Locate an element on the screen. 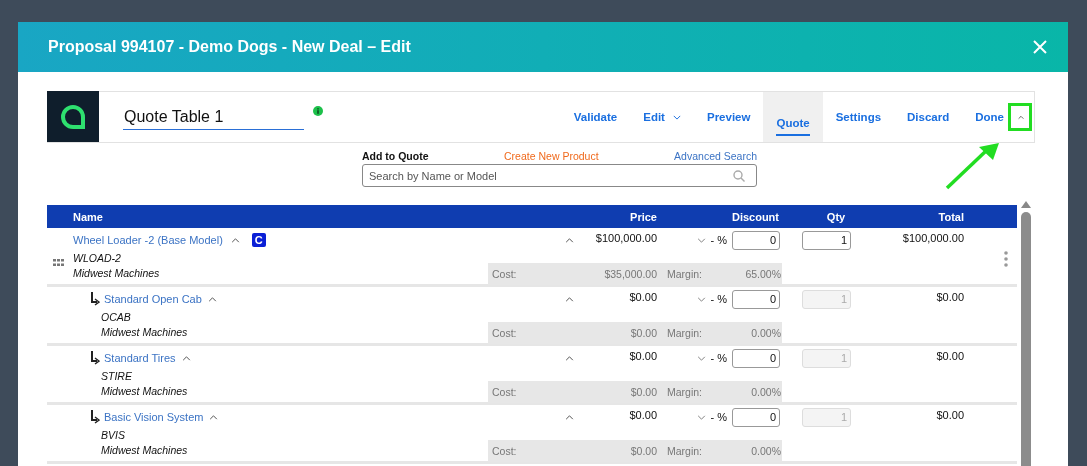 This screenshot has width=1087, height=466. category-badge: C is located at coordinates (258, 240).